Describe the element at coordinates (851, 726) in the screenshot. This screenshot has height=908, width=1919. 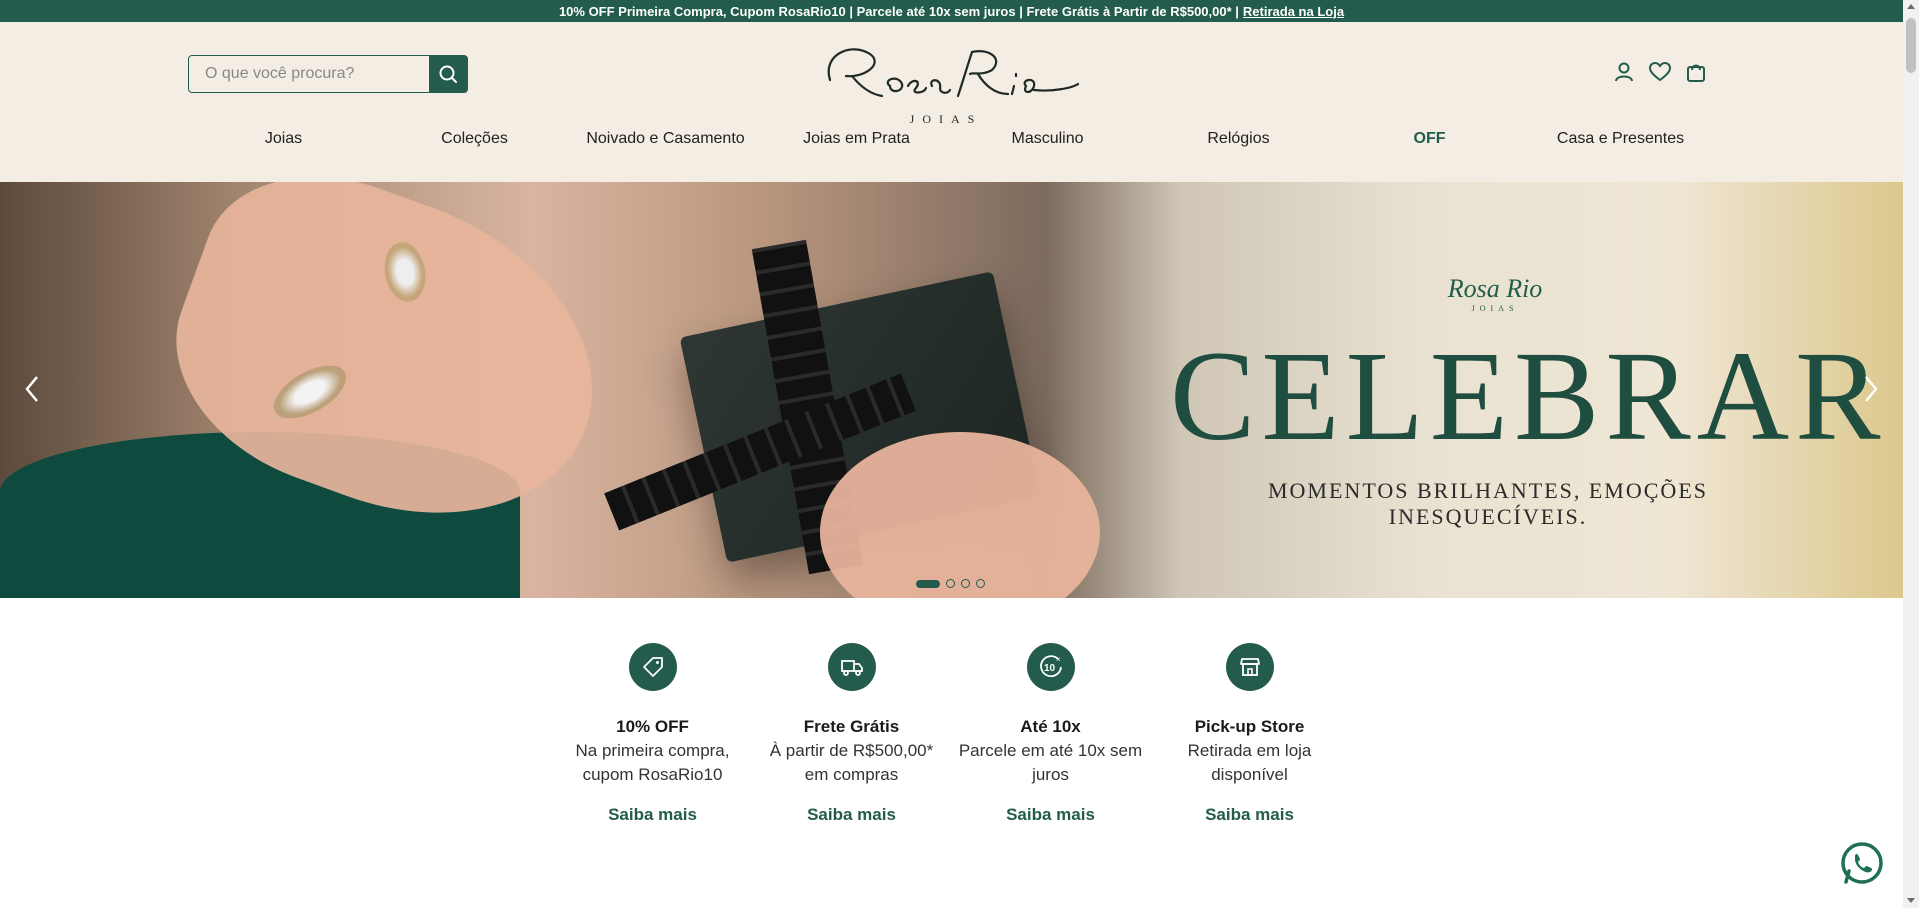
I see `benefit-title: Frete Grátis` at that location.